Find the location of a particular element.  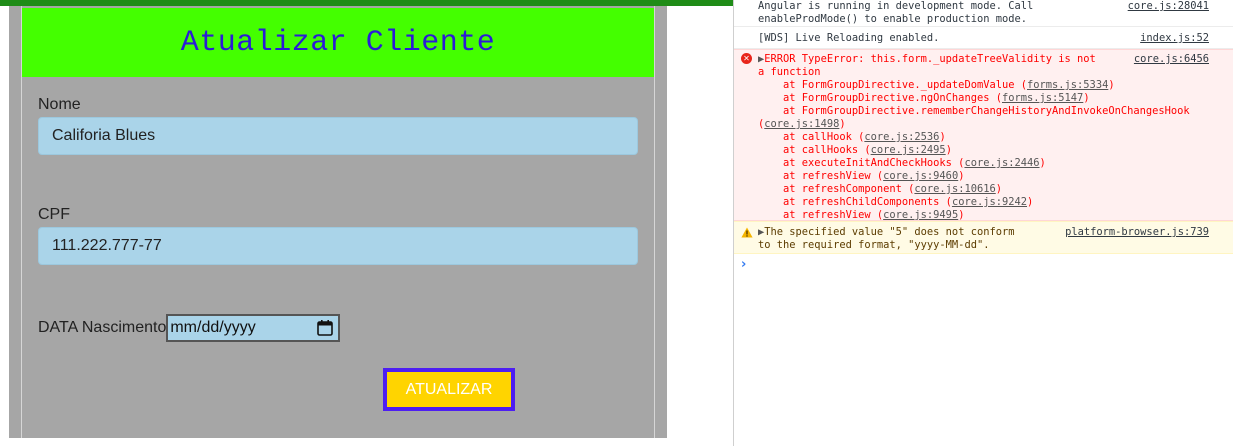

page-title: Atualizar Cliente is located at coordinates (338, 42).